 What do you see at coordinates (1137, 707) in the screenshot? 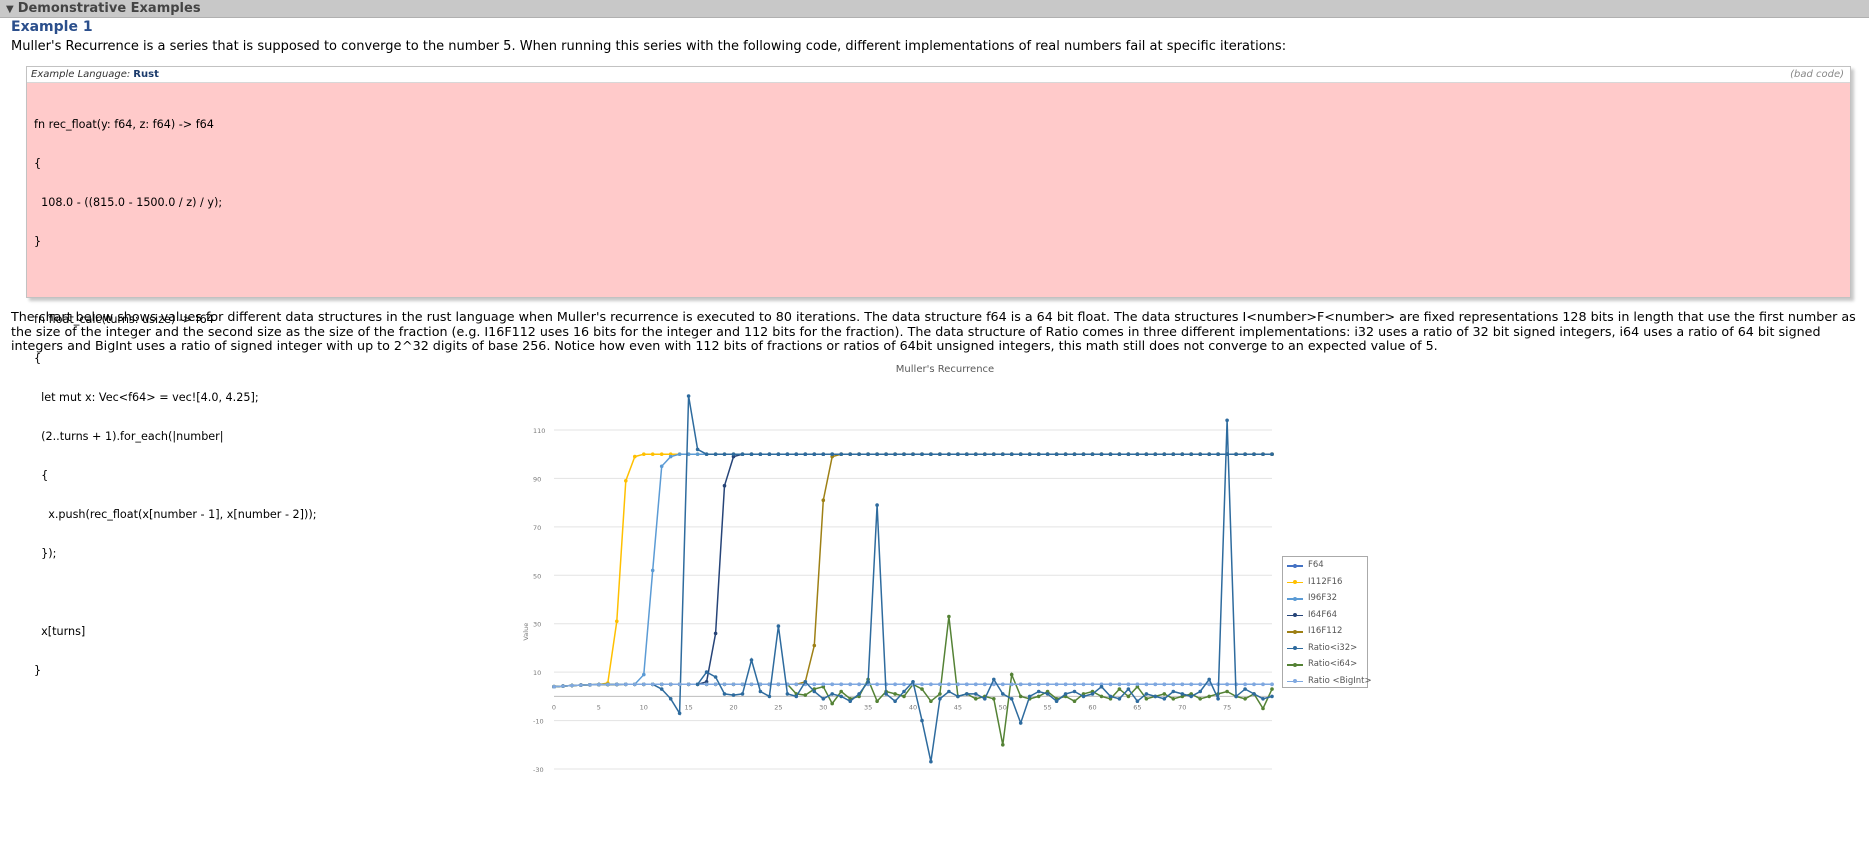
I see `x-tick-label: 65` at bounding box center [1137, 707].